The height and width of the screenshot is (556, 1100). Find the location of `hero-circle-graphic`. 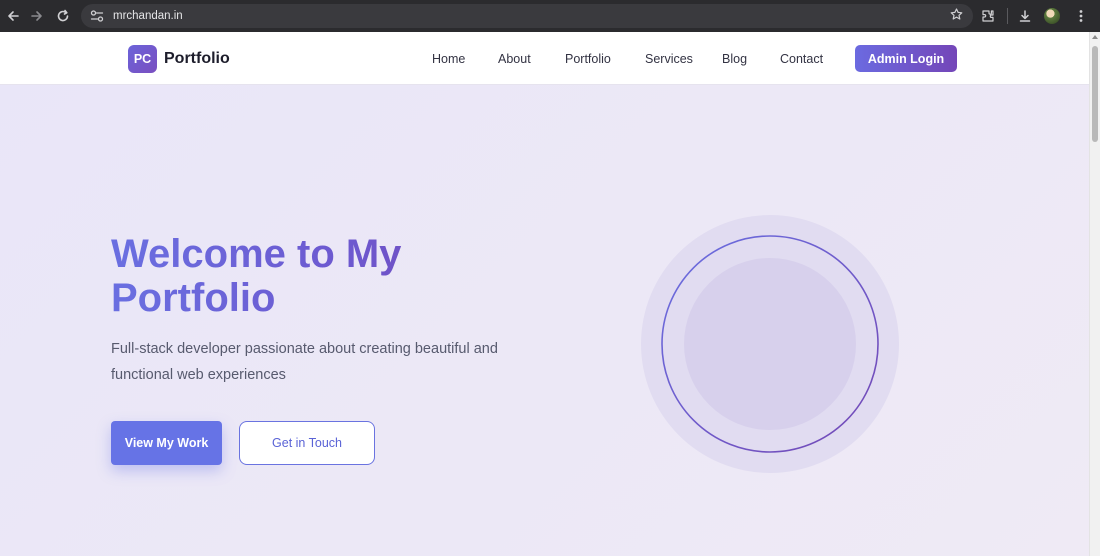

hero-circle-graphic is located at coordinates (770, 344).